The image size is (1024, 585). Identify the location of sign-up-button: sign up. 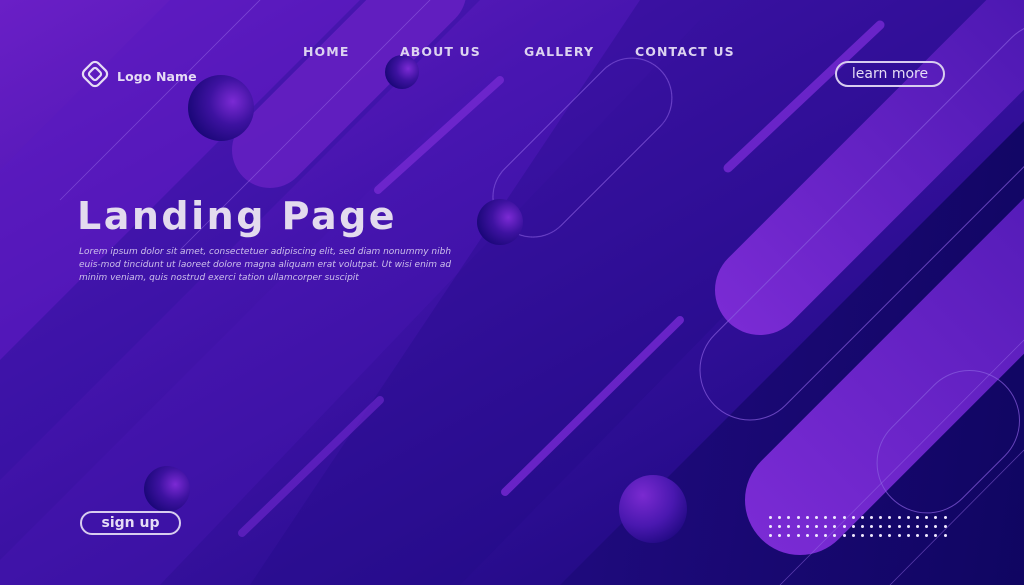
(130, 523).